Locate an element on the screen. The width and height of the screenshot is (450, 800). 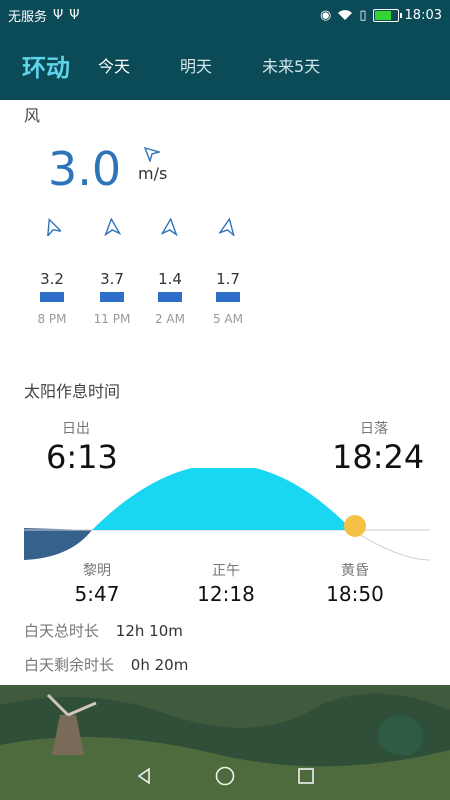
home-icon is located at coordinates (225, 776).